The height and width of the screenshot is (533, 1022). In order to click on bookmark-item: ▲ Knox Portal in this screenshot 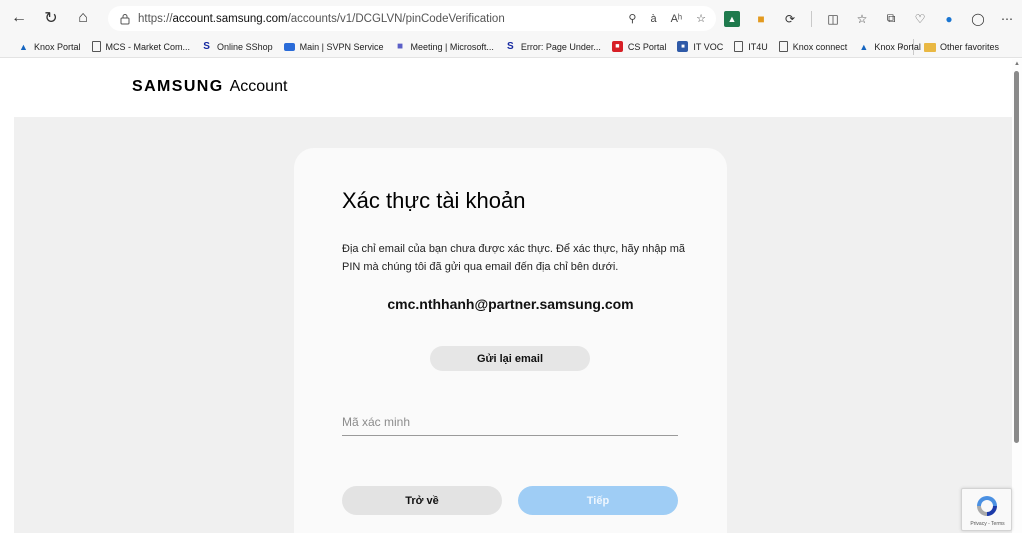, I will do `click(49, 46)`.